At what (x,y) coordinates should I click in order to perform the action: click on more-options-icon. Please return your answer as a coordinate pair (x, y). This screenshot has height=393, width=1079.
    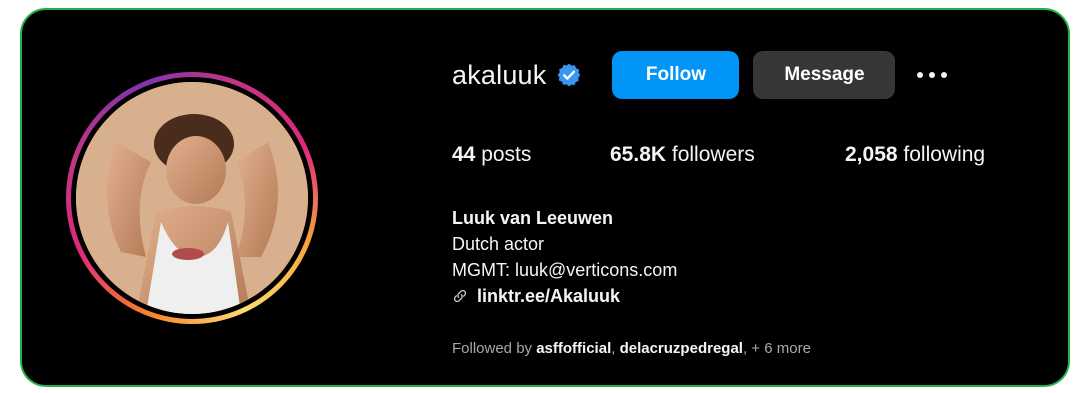
    Looking at the image, I should click on (932, 75).